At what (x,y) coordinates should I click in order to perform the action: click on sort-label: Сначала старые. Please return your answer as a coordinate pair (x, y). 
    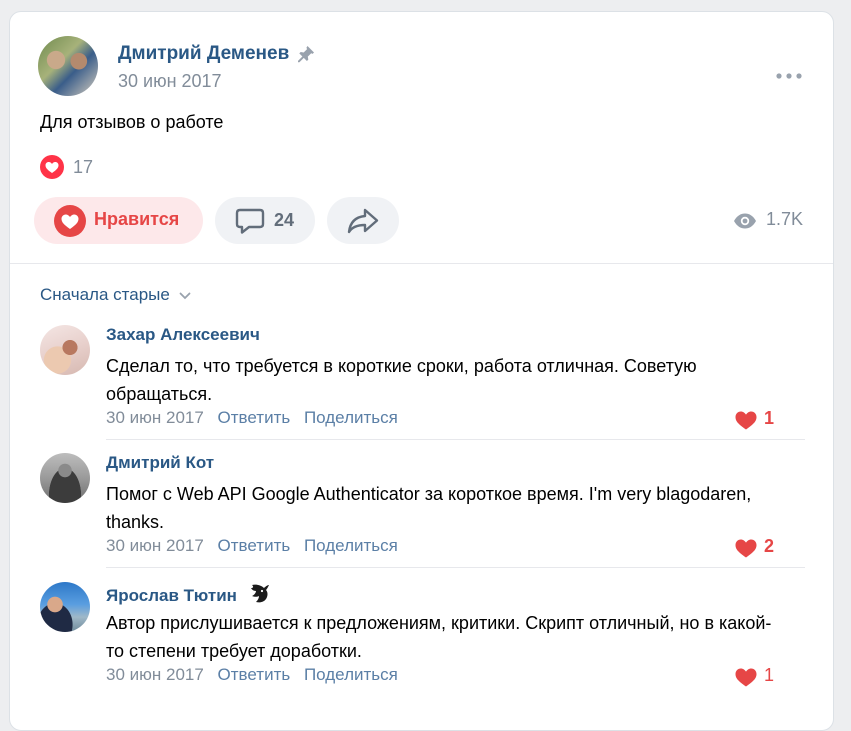
    Looking at the image, I should click on (105, 294).